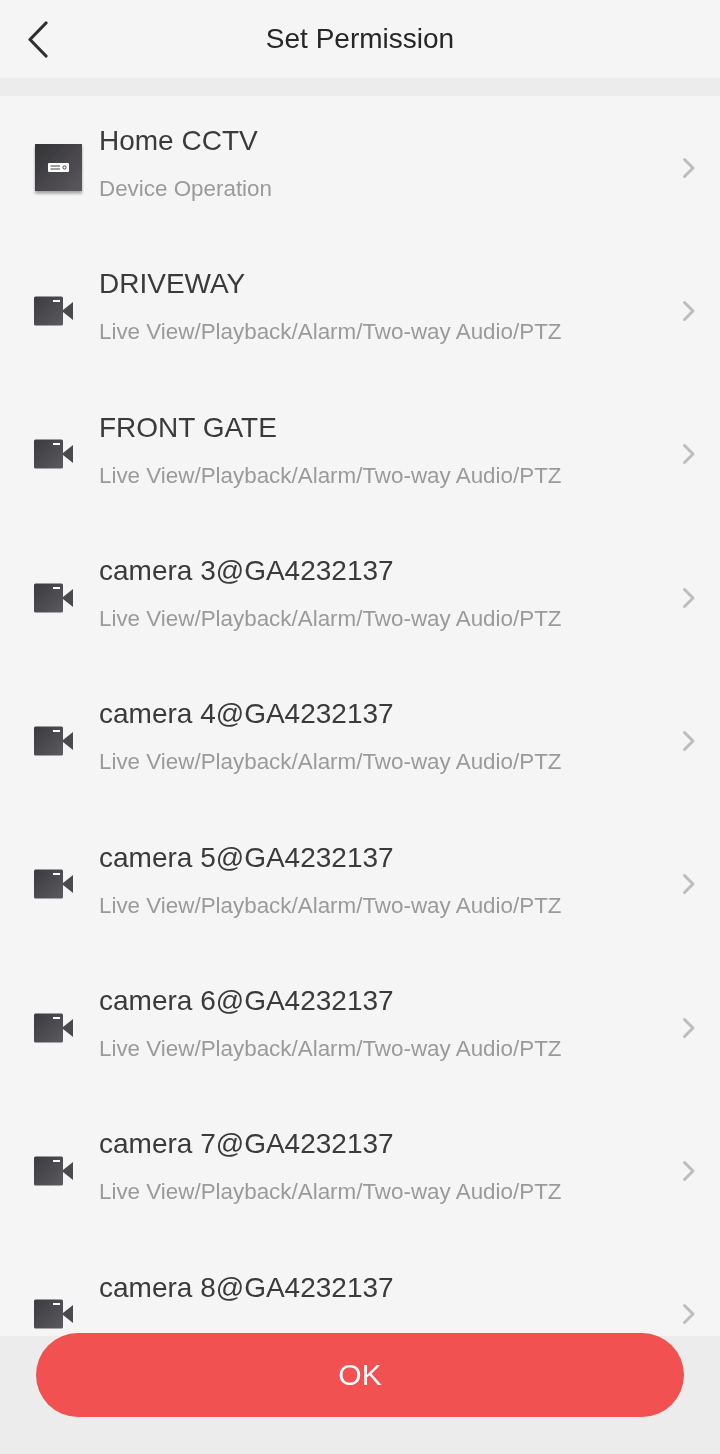 The image size is (720, 1454). I want to click on device-name: Home CCTV, so click(178, 141).